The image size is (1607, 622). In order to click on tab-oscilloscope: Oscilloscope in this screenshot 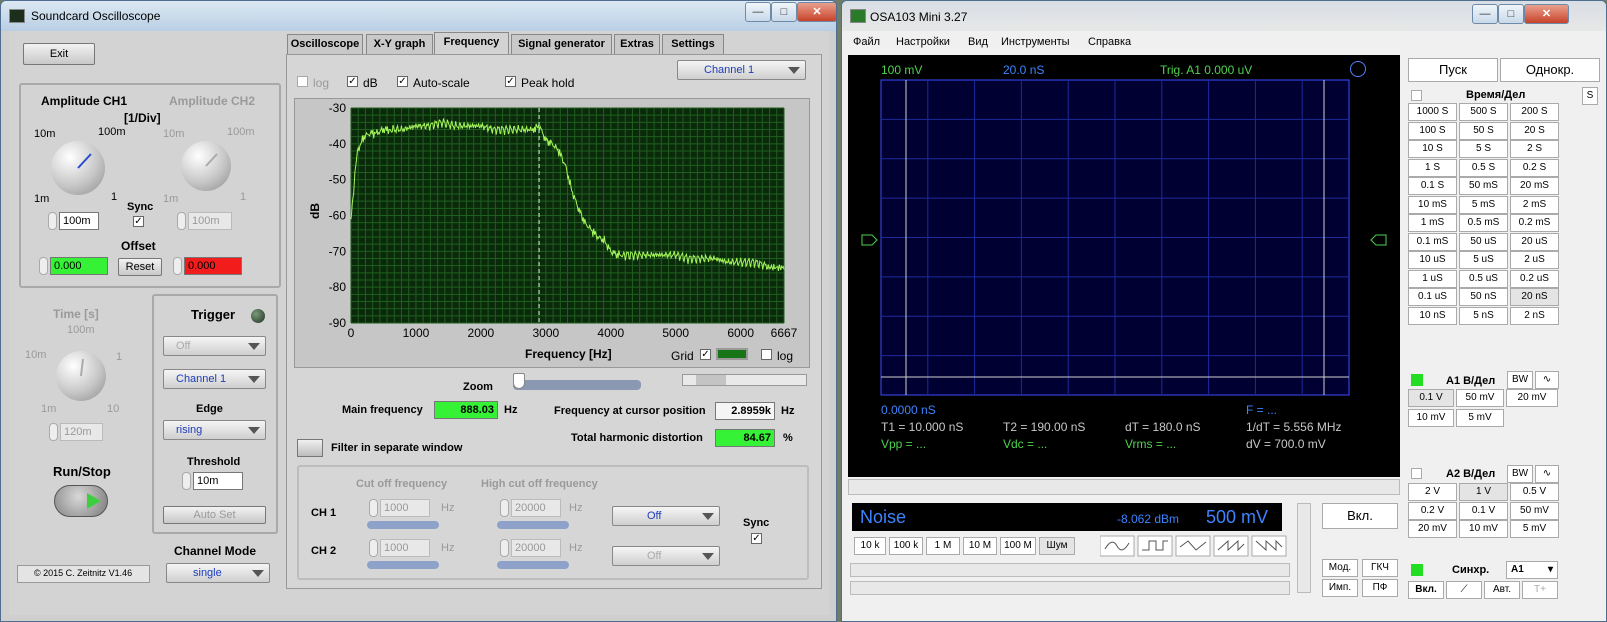, I will do `click(325, 44)`.